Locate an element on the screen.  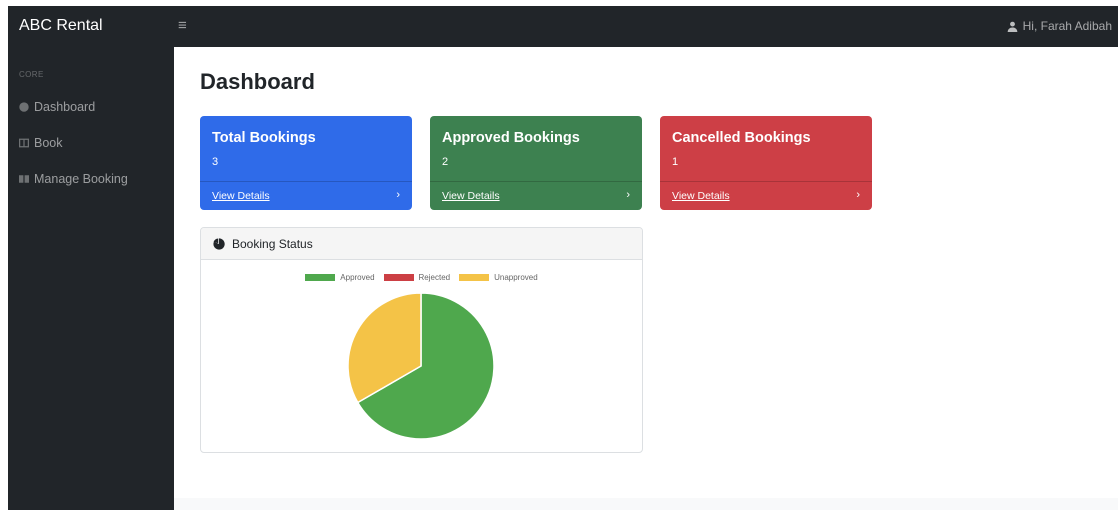
user-menu: Hi, Farah Adibah is located at coordinates (1059, 26).